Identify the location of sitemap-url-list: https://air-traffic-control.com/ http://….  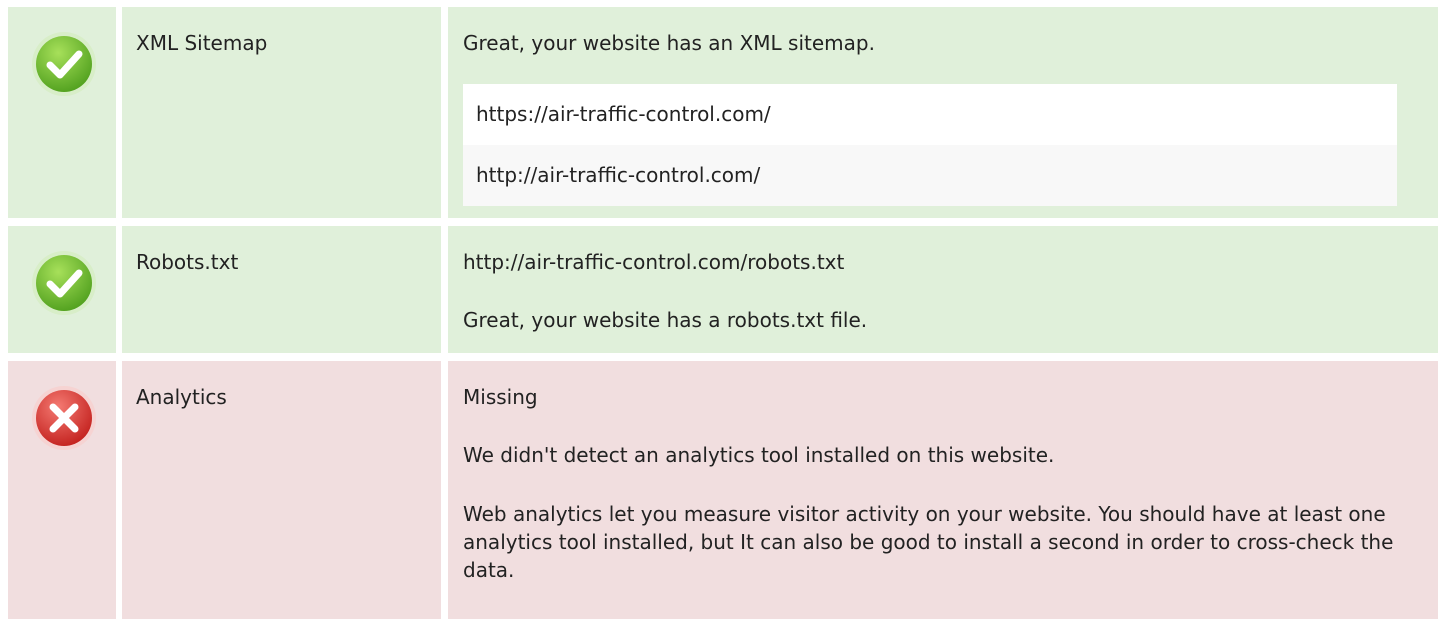
(930, 145).